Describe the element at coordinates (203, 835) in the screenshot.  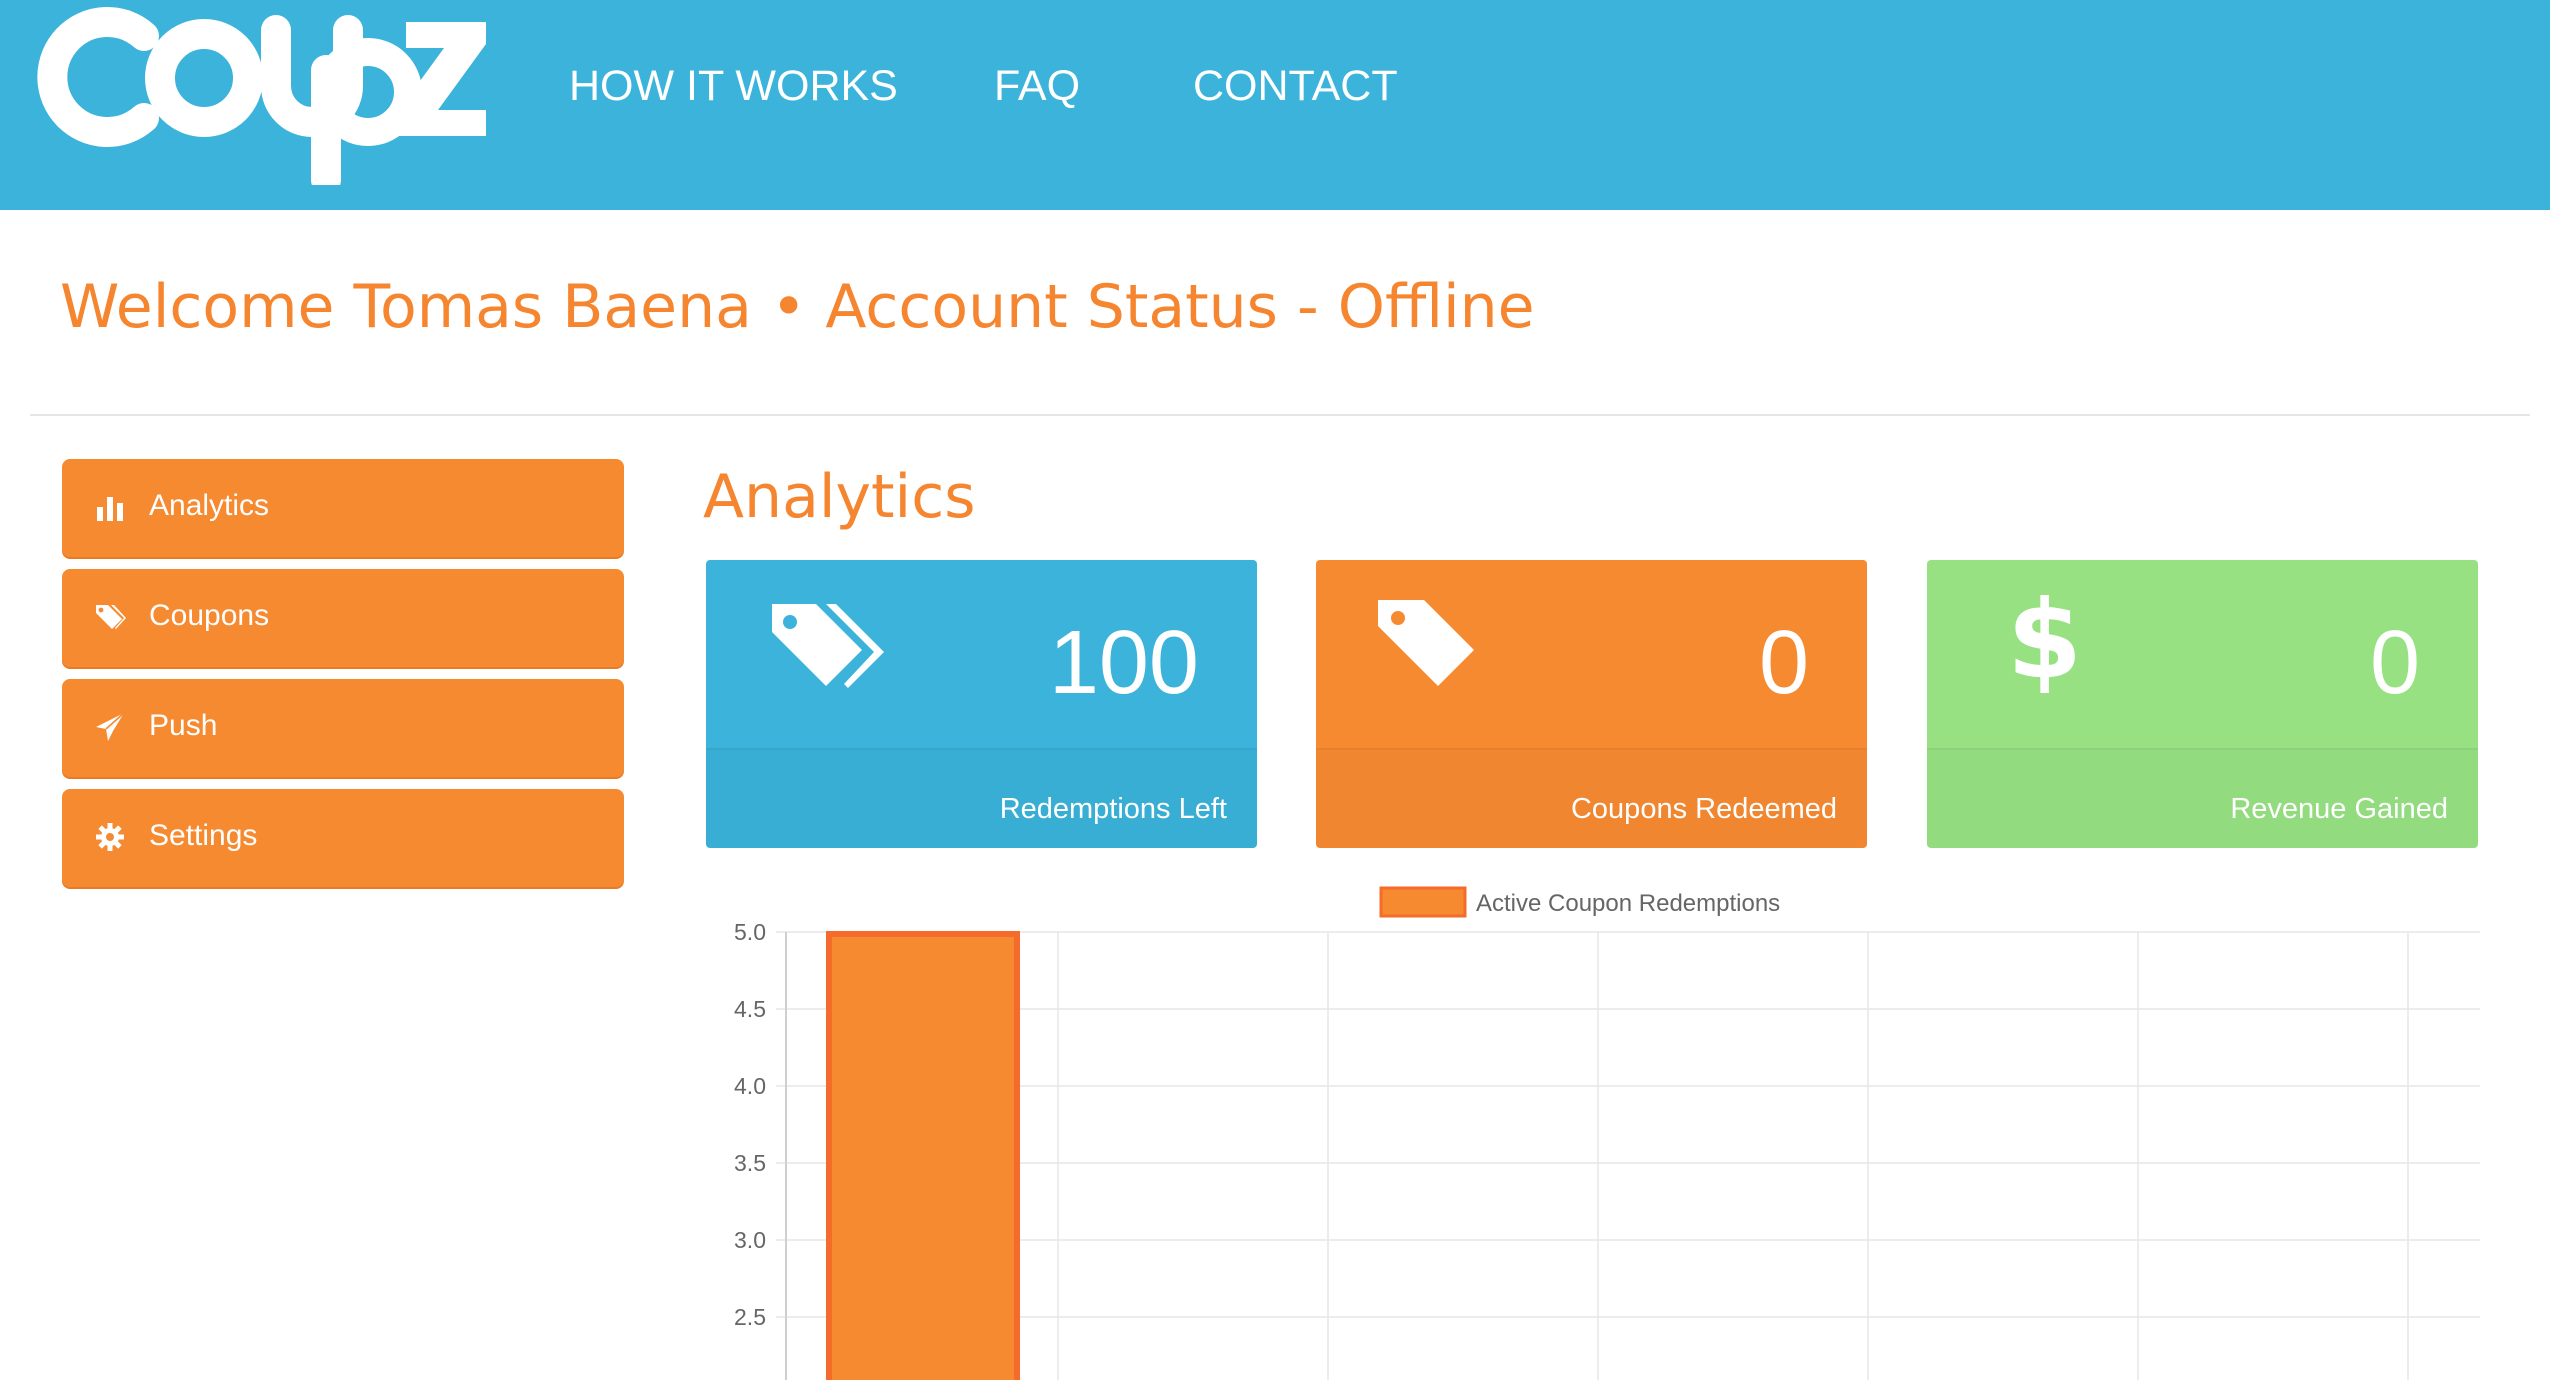
I see `sidebar-item-label: Settings` at that location.